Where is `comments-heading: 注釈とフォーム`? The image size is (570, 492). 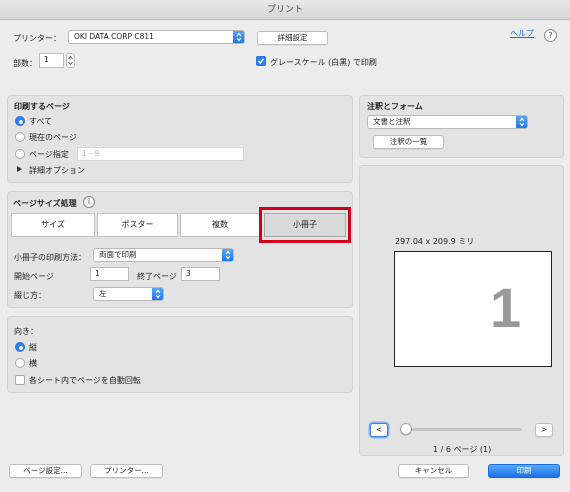
comments-heading: 注釈とフォーム is located at coordinates (395, 106).